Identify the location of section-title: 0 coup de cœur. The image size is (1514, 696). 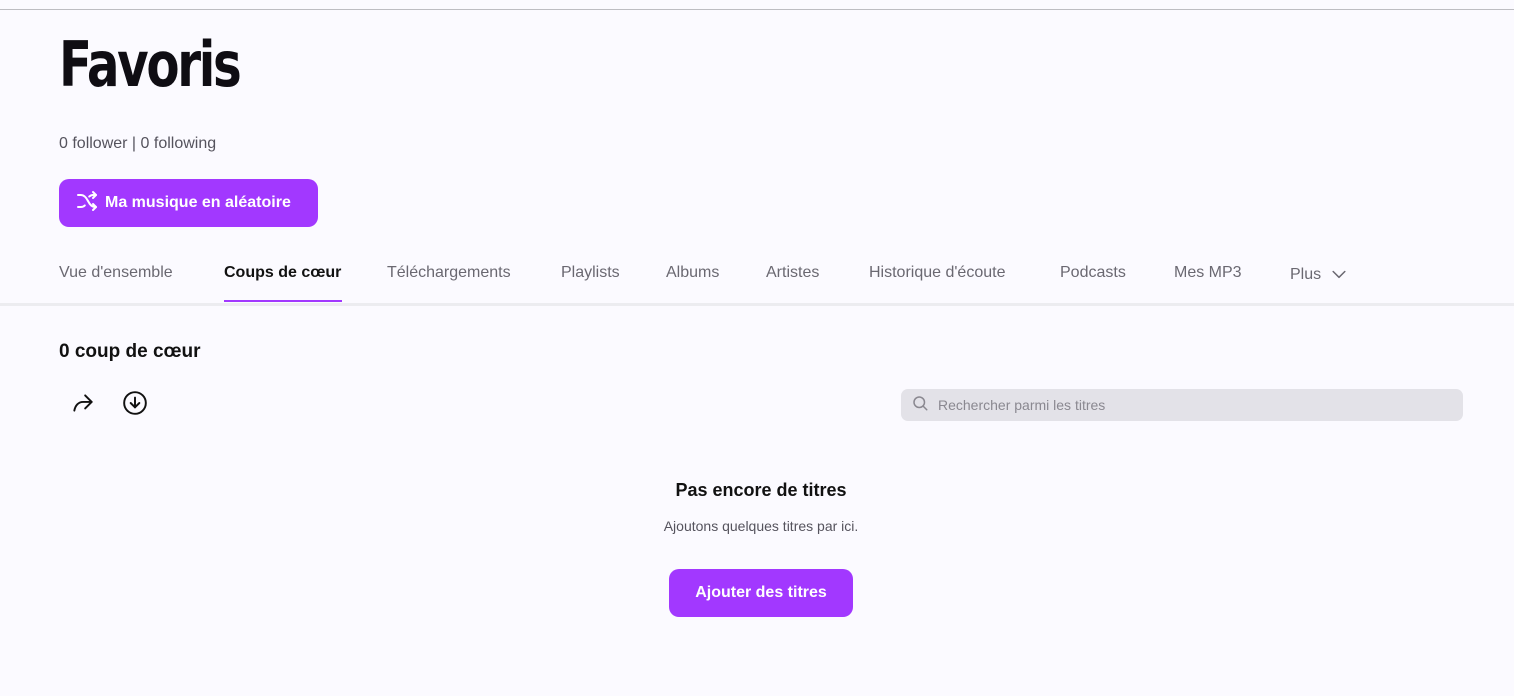
(130, 351).